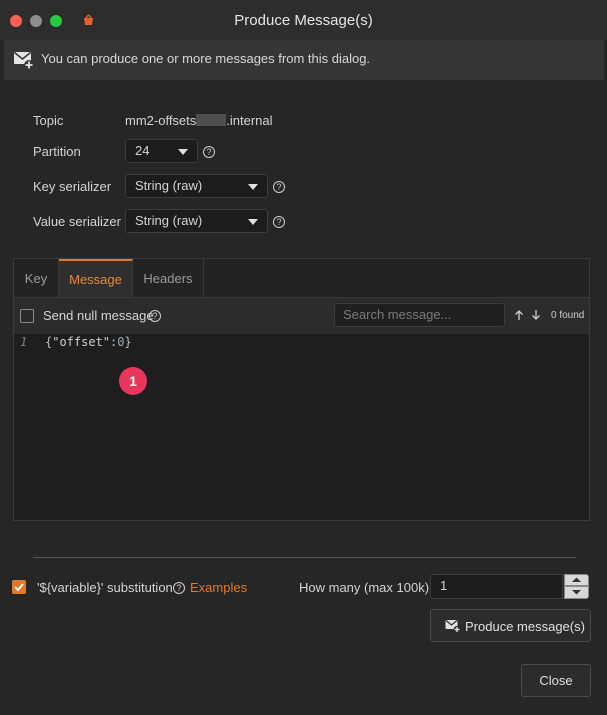 The width and height of the screenshot is (607, 715). I want to click on send-null-checkbox, so click(27, 316).